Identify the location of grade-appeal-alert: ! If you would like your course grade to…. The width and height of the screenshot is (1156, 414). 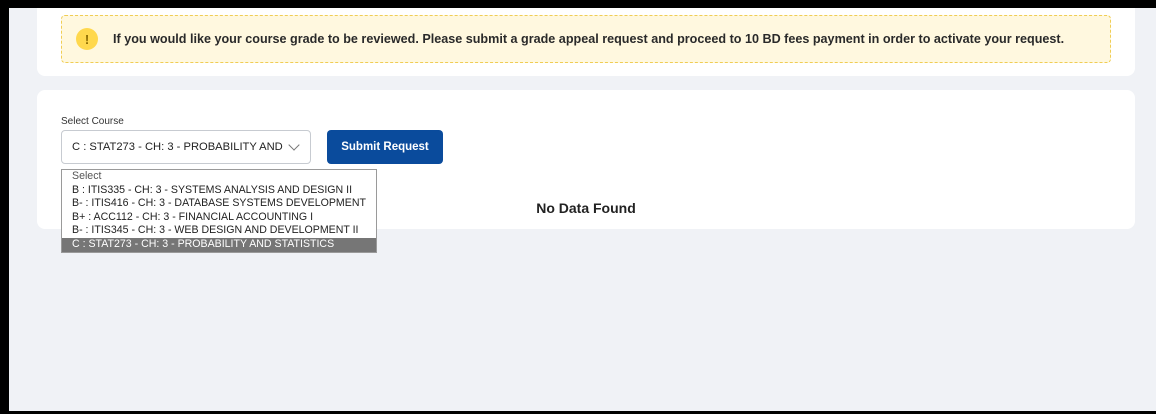
(586, 39).